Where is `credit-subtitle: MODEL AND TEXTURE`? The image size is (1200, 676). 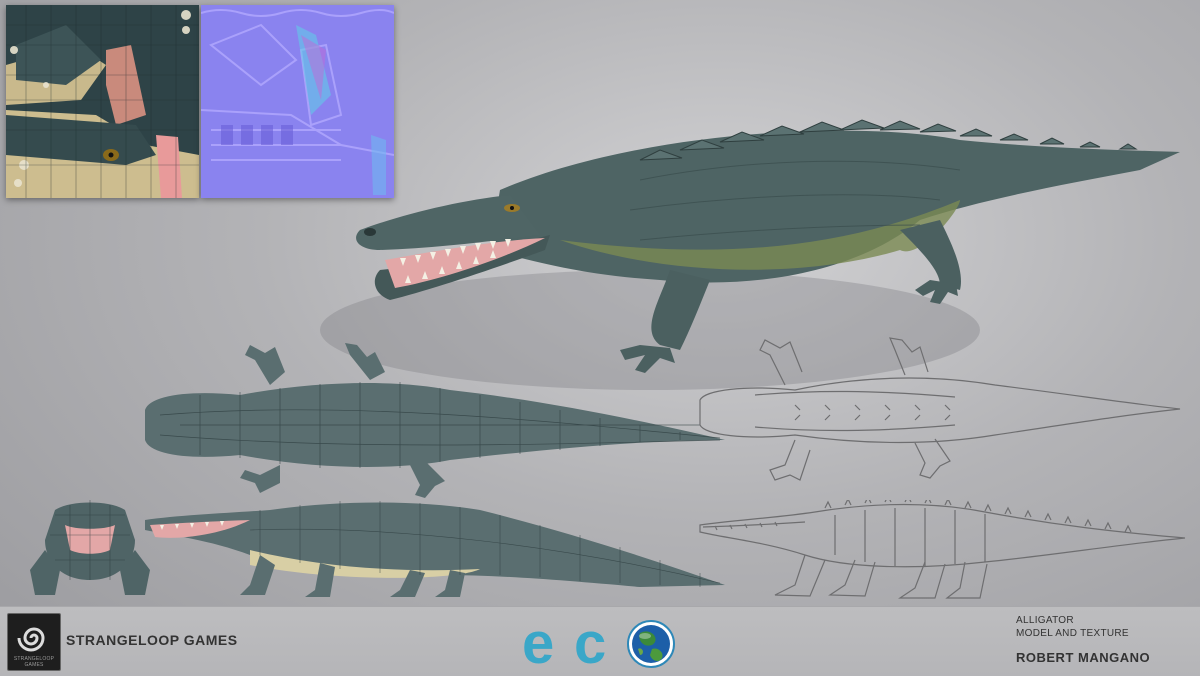 credit-subtitle: MODEL AND TEXTURE is located at coordinates (1072, 633).